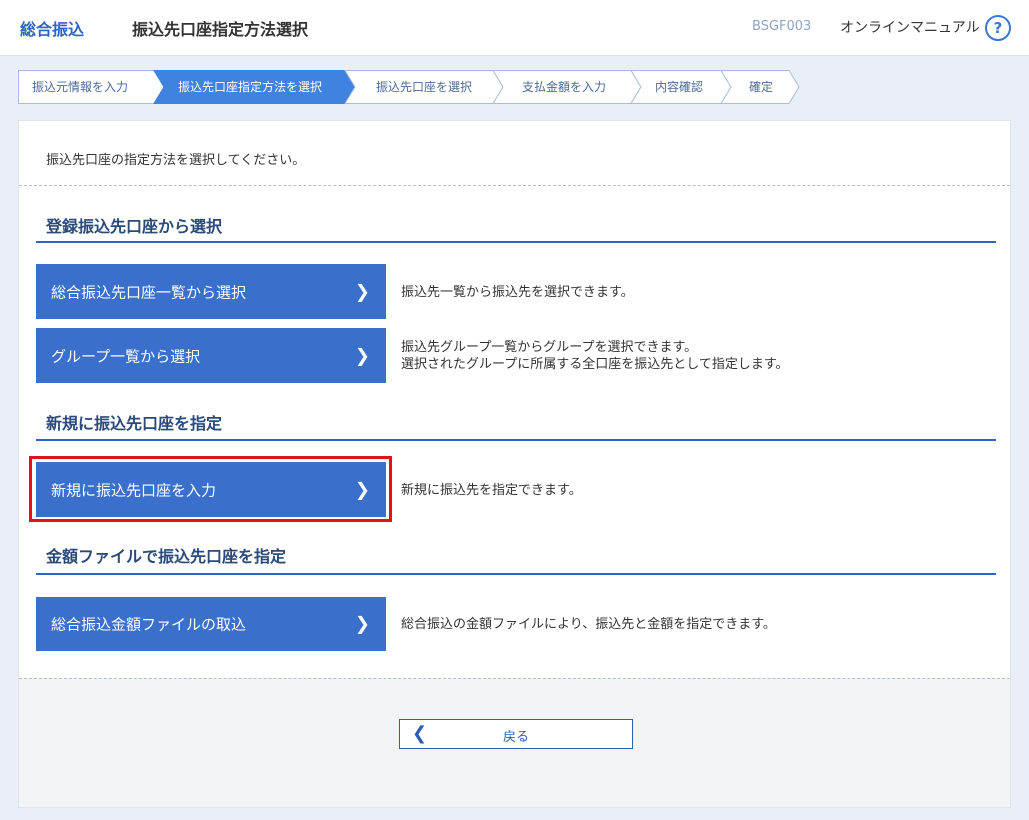 This screenshot has width=1029, height=820. I want to click on account-list-description: 振込先一覧から振込先を選択できます。, so click(517, 292).